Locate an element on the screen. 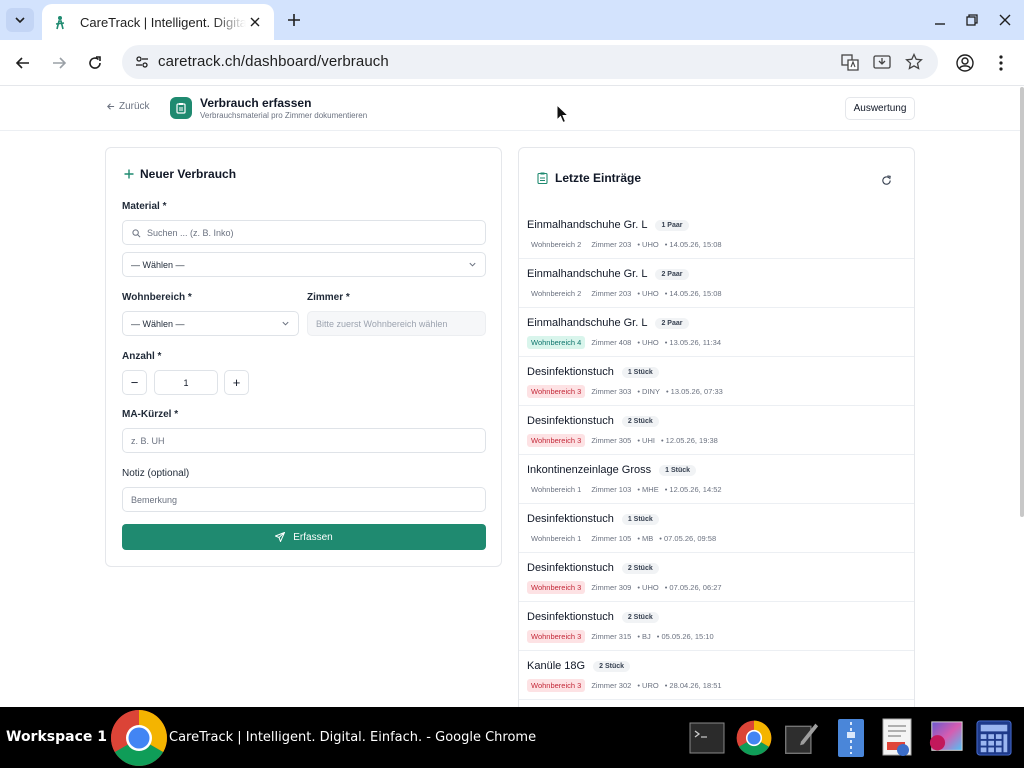 This screenshot has height=768, width=1024. form-title: Neuer Verbrauch is located at coordinates (180, 174).